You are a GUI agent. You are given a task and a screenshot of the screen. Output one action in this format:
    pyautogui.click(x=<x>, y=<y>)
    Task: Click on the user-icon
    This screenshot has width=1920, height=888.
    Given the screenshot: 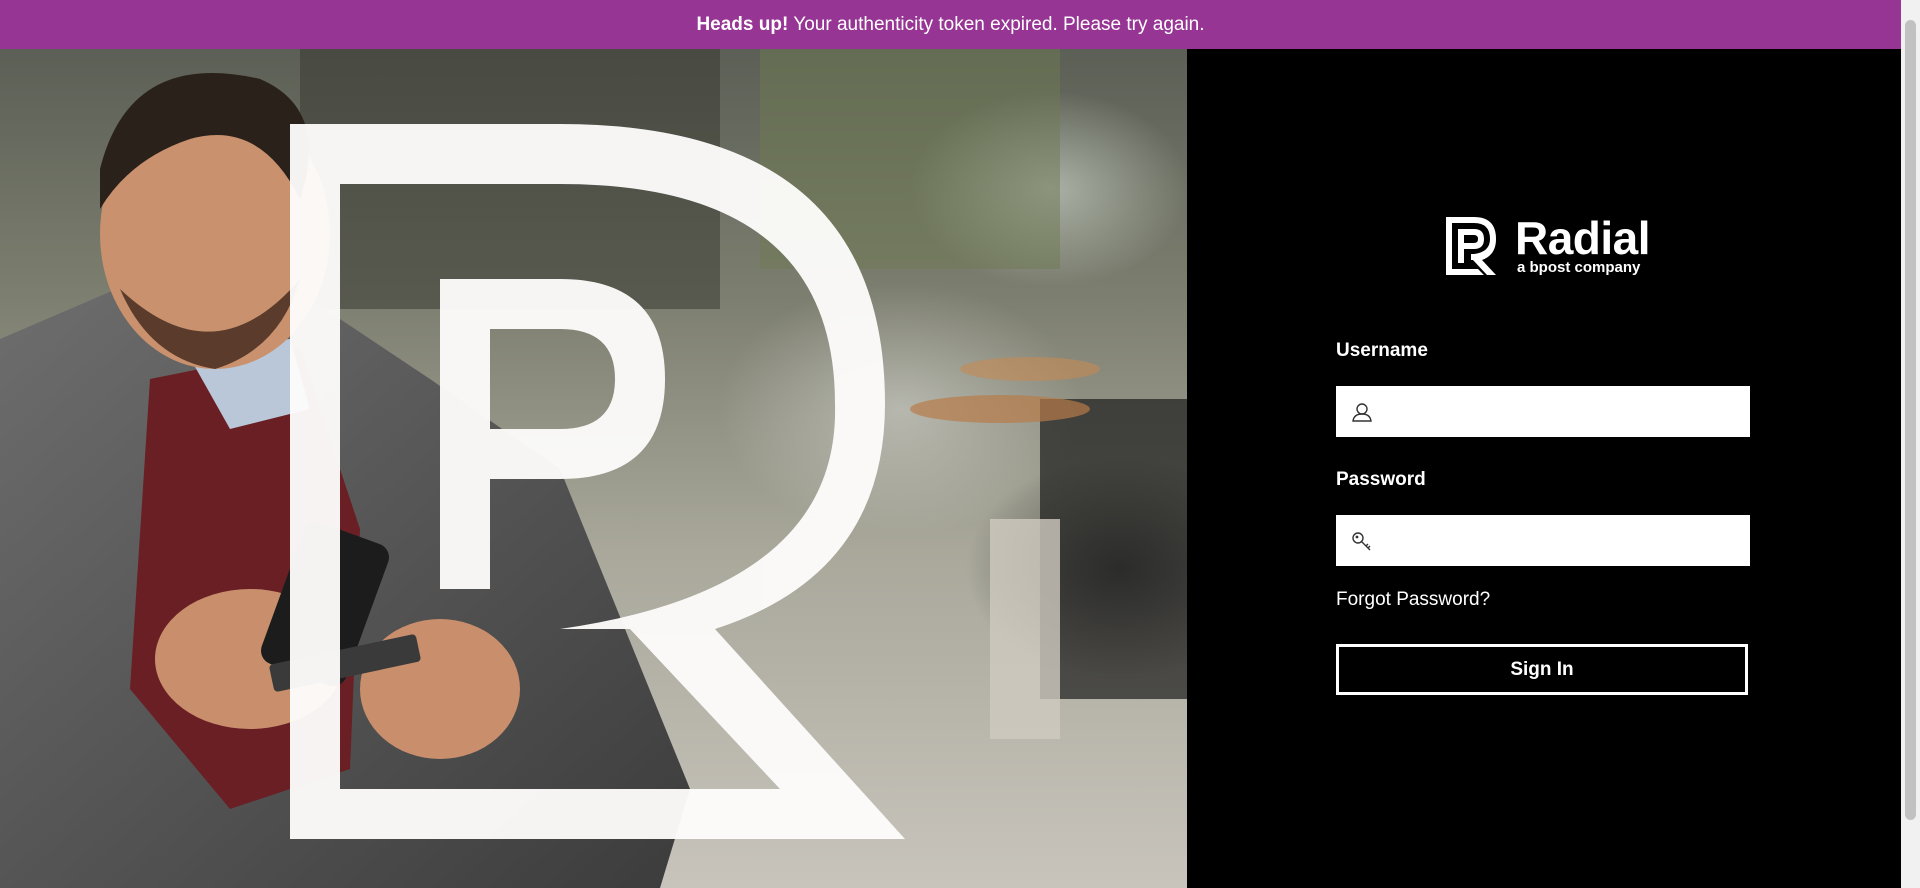 What is the action you would take?
    pyautogui.click(x=1362, y=412)
    